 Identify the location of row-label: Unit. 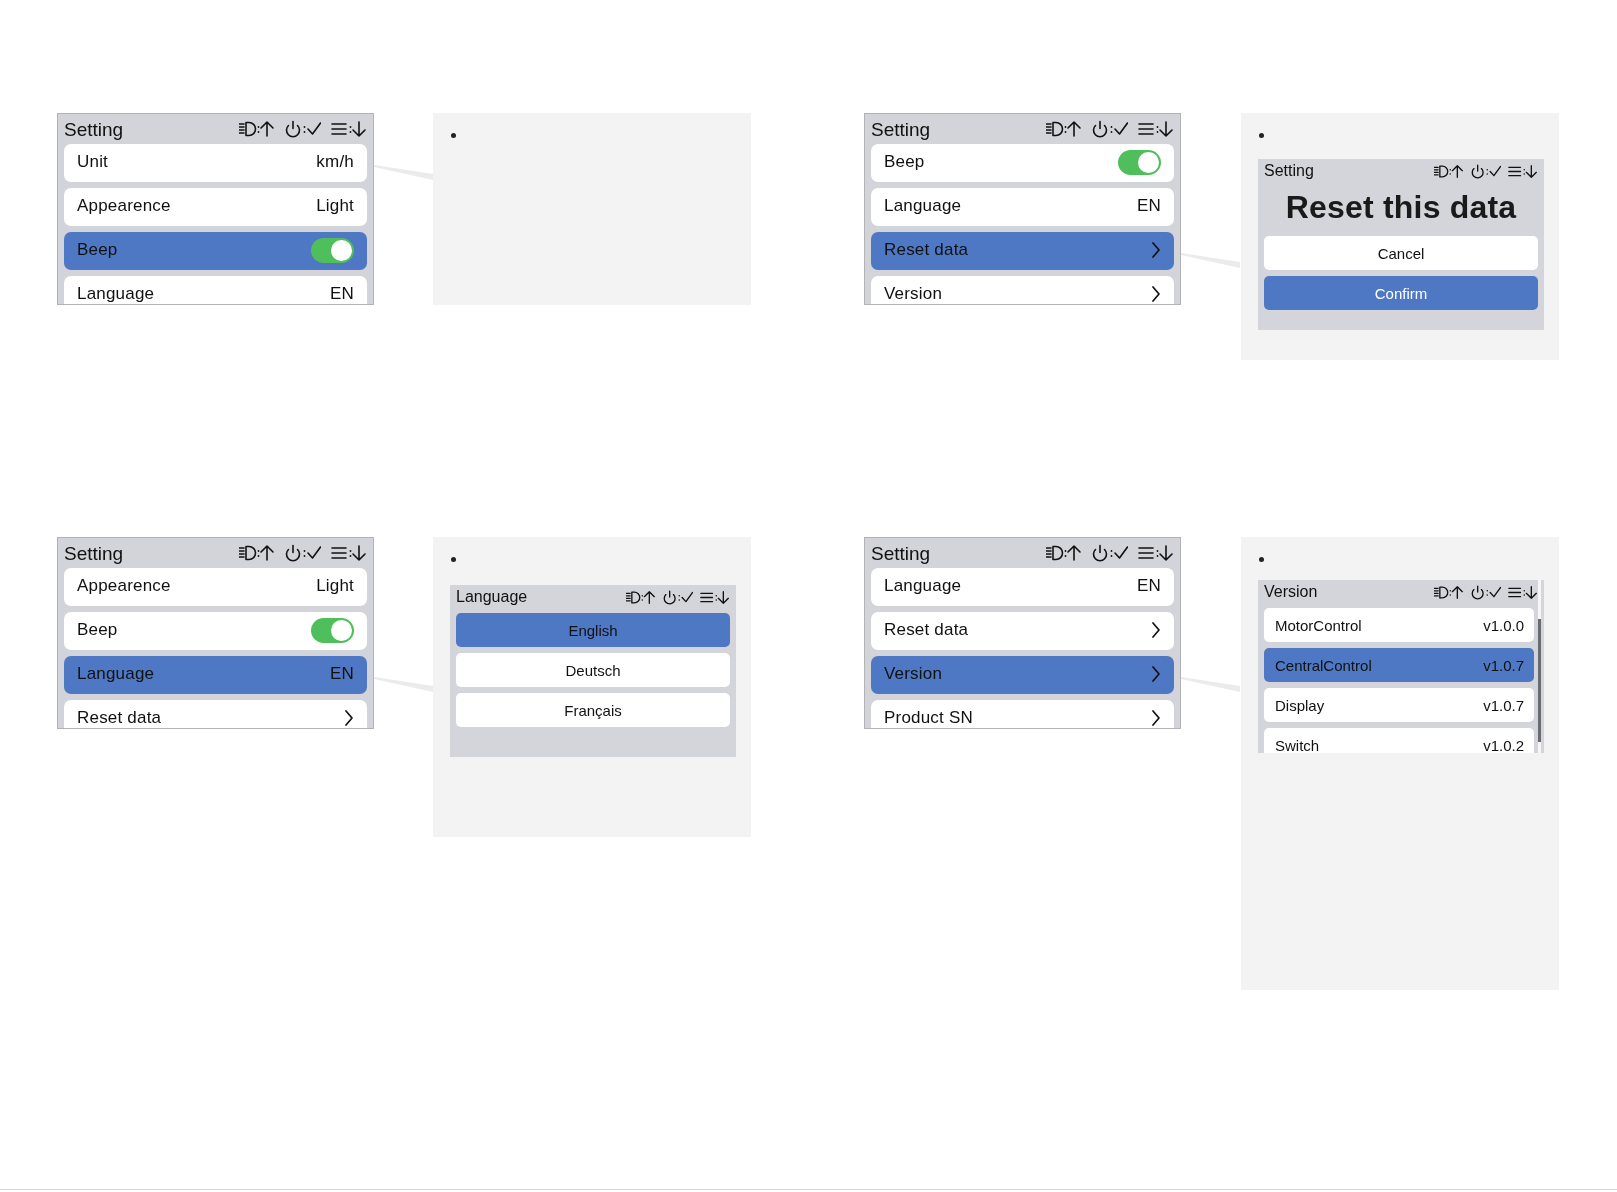
(93, 162).